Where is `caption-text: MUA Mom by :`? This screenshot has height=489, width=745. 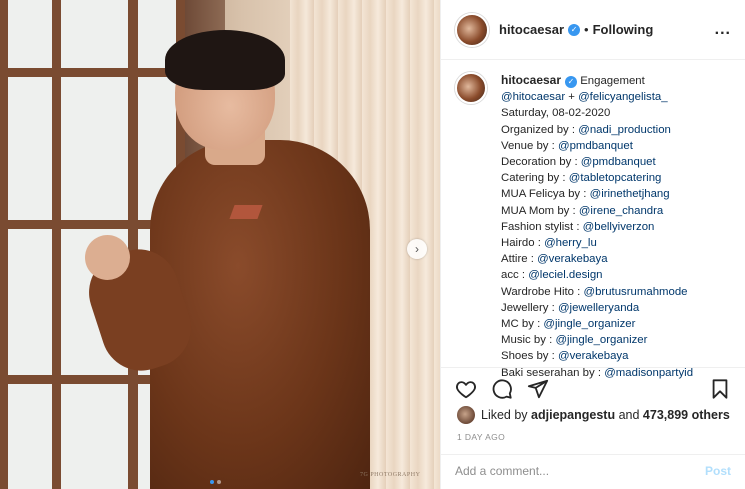
caption-text: MUA Mom by : is located at coordinates (540, 210).